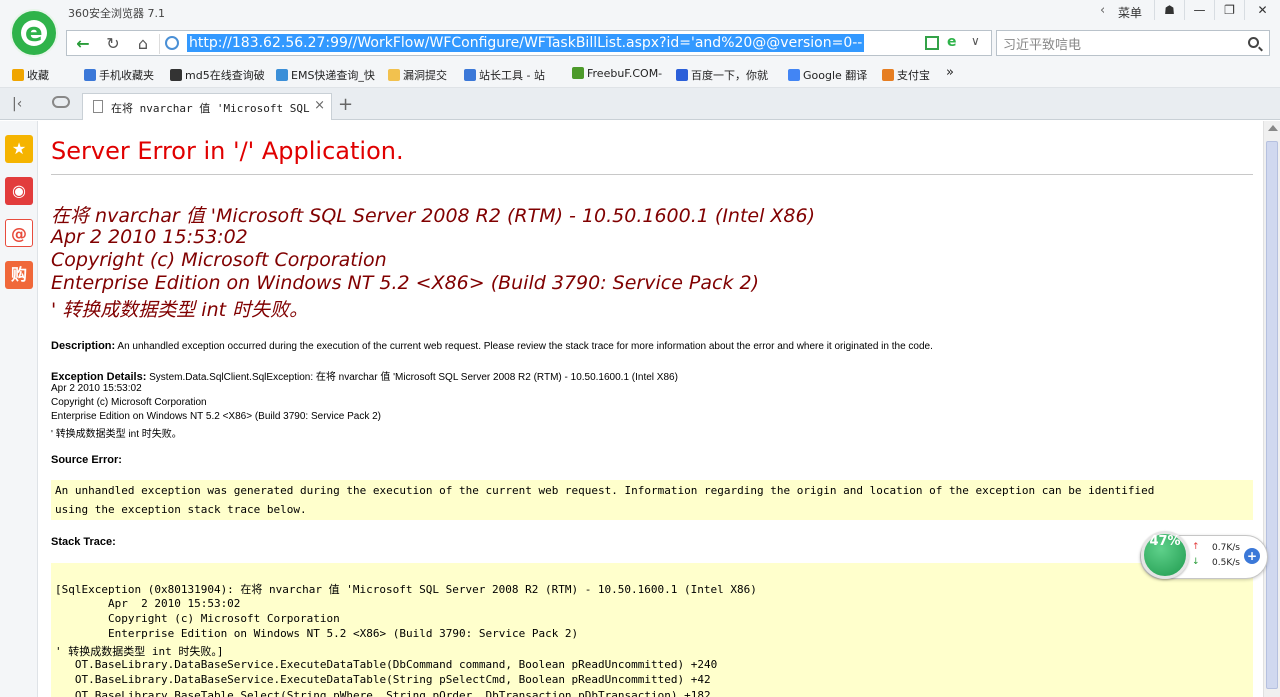  What do you see at coordinates (1042, 43) in the screenshot?
I see `search-input: 习近平致唁电` at bounding box center [1042, 43].